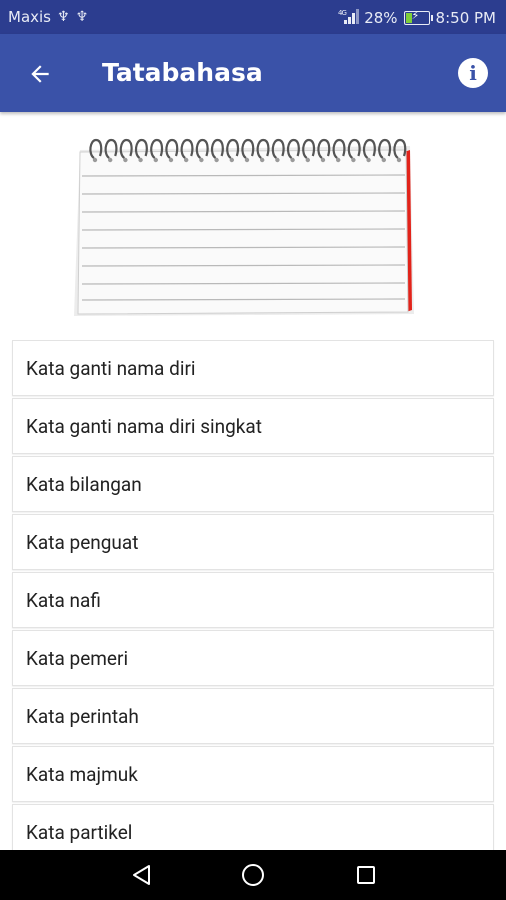 This screenshot has width=506, height=900. I want to click on nav-home-circle-icon, so click(253, 875).